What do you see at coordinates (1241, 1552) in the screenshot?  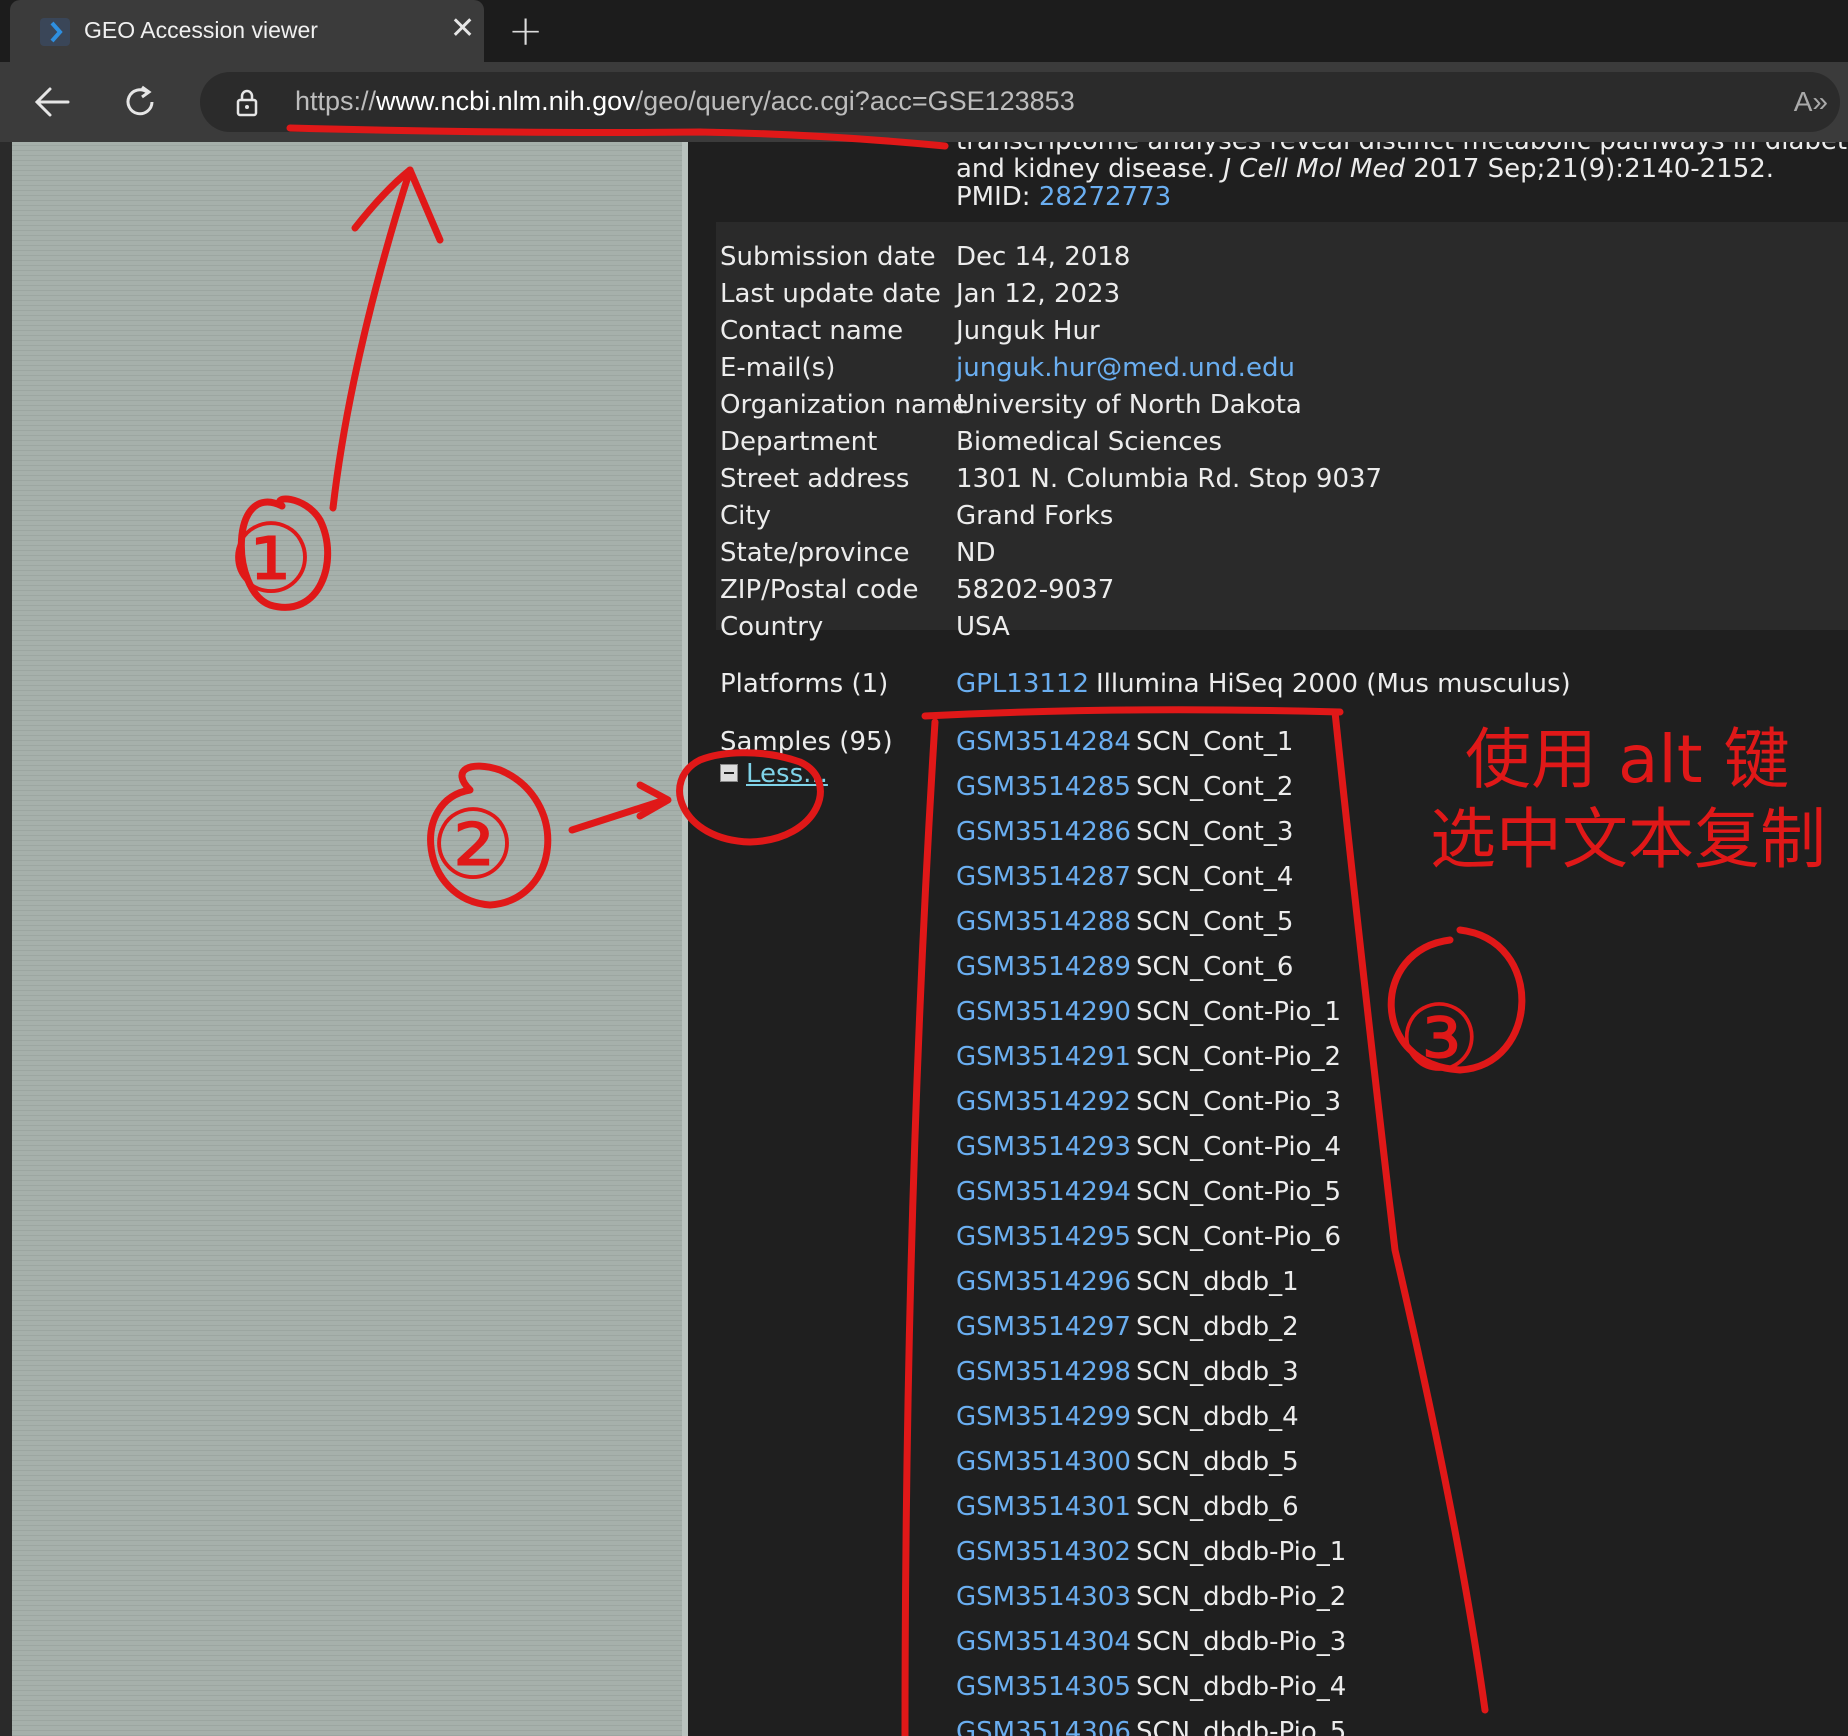 I see `sample-title: SCN_dbdb-Pio_1` at bounding box center [1241, 1552].